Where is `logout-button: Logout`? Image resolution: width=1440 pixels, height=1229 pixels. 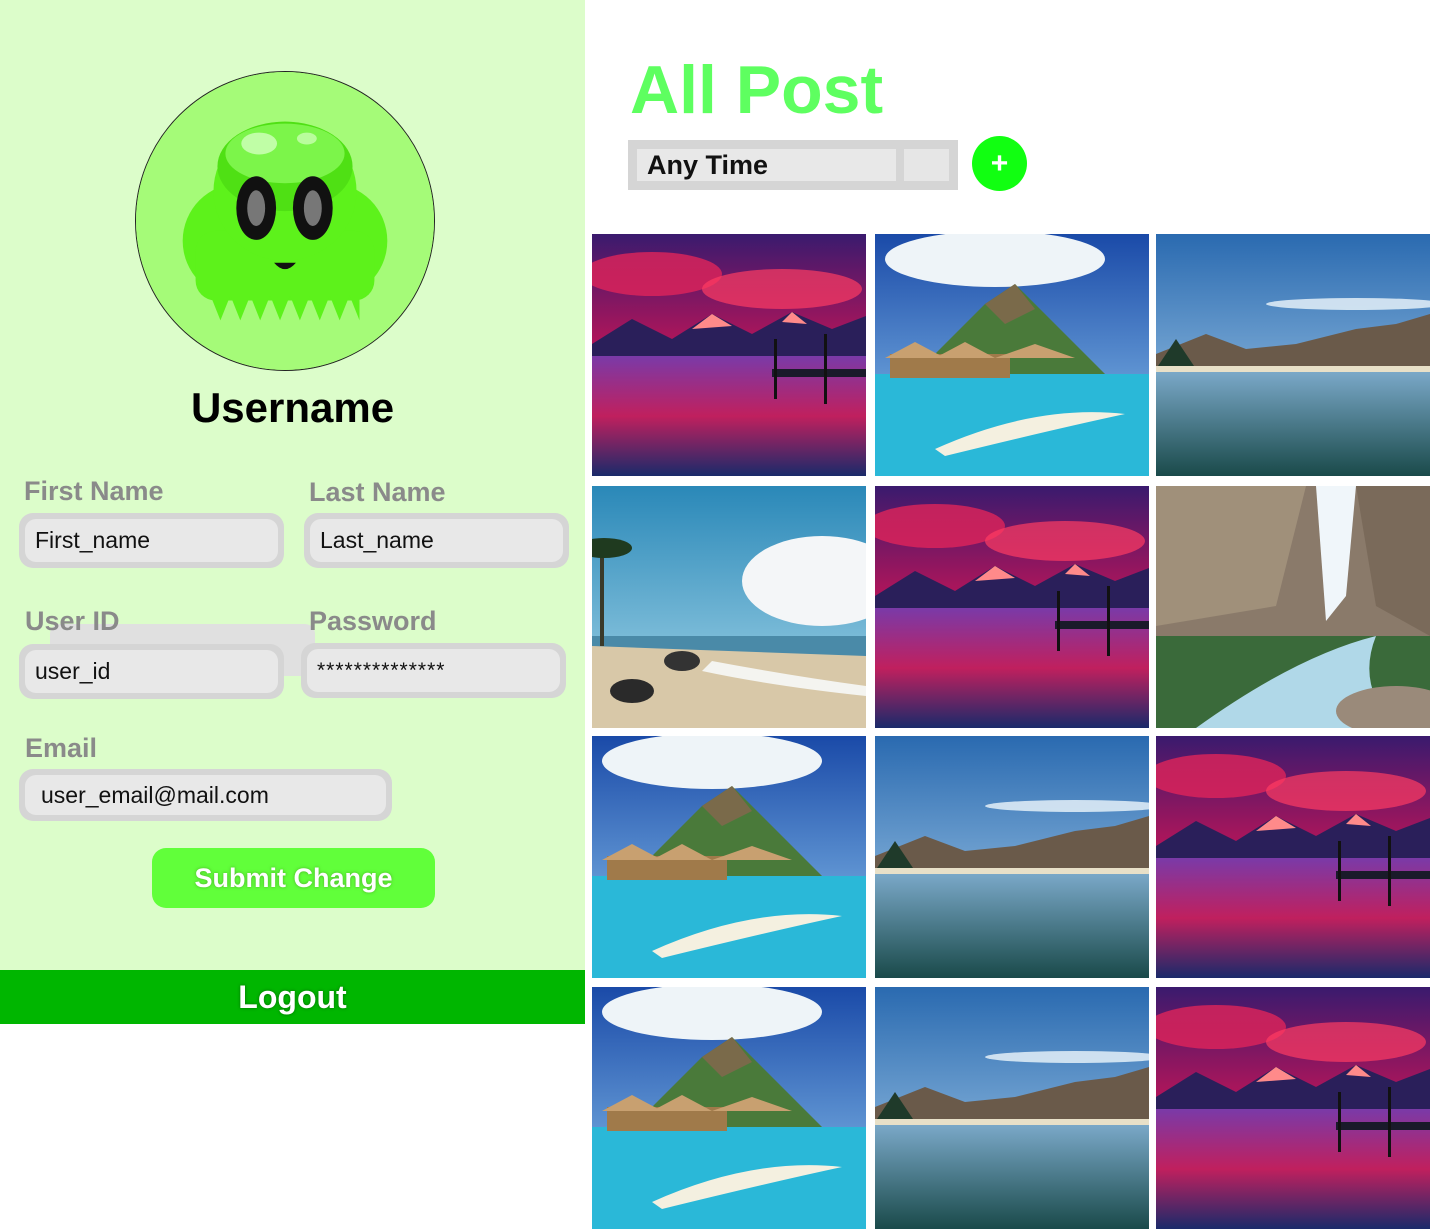 logout-button: Logout is located at coordinates (292, 997).